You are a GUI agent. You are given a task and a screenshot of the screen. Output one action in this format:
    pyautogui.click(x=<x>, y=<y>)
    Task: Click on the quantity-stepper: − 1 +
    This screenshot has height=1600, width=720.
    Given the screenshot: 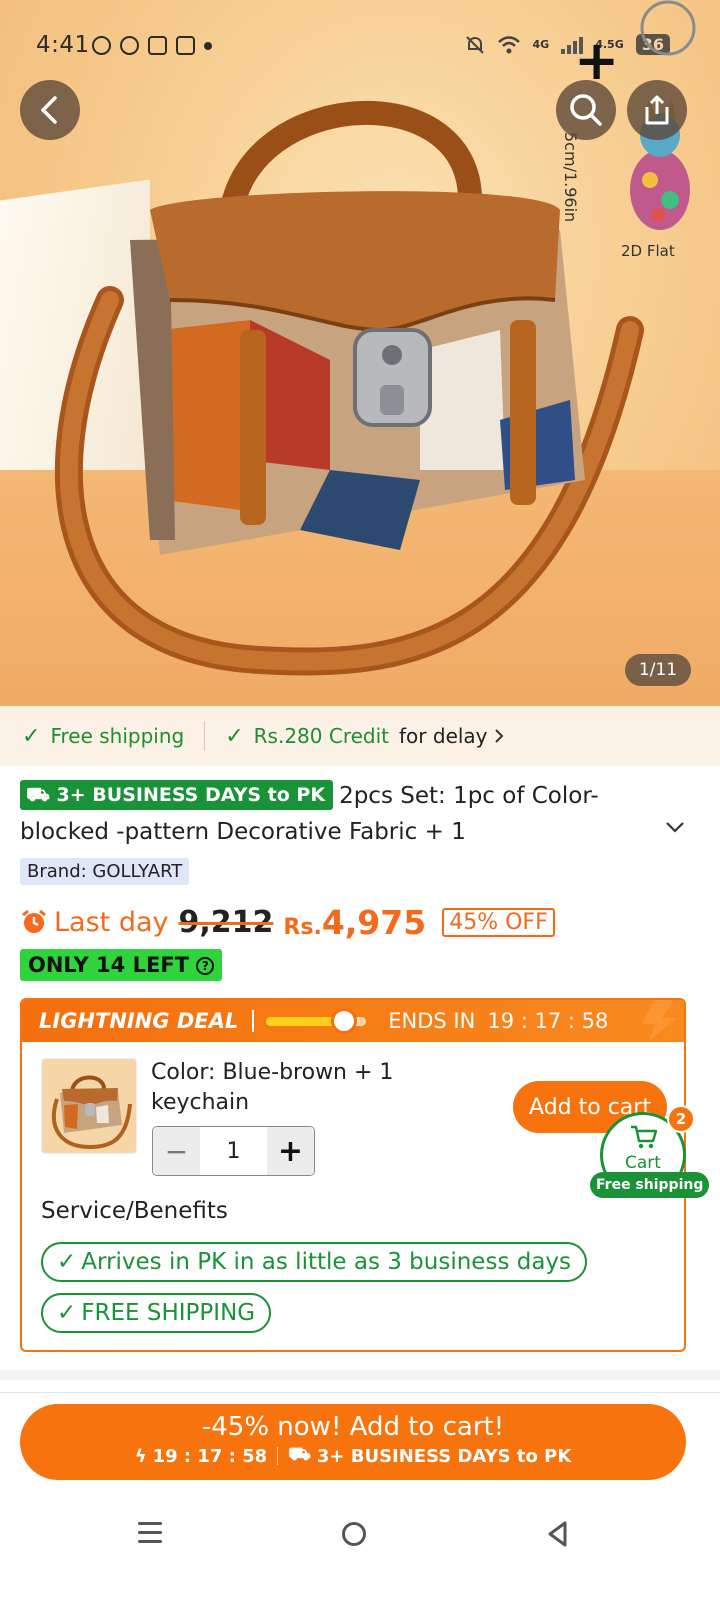 What is the action you would take?
    pyautogui.click(x=233, y=1151)
    